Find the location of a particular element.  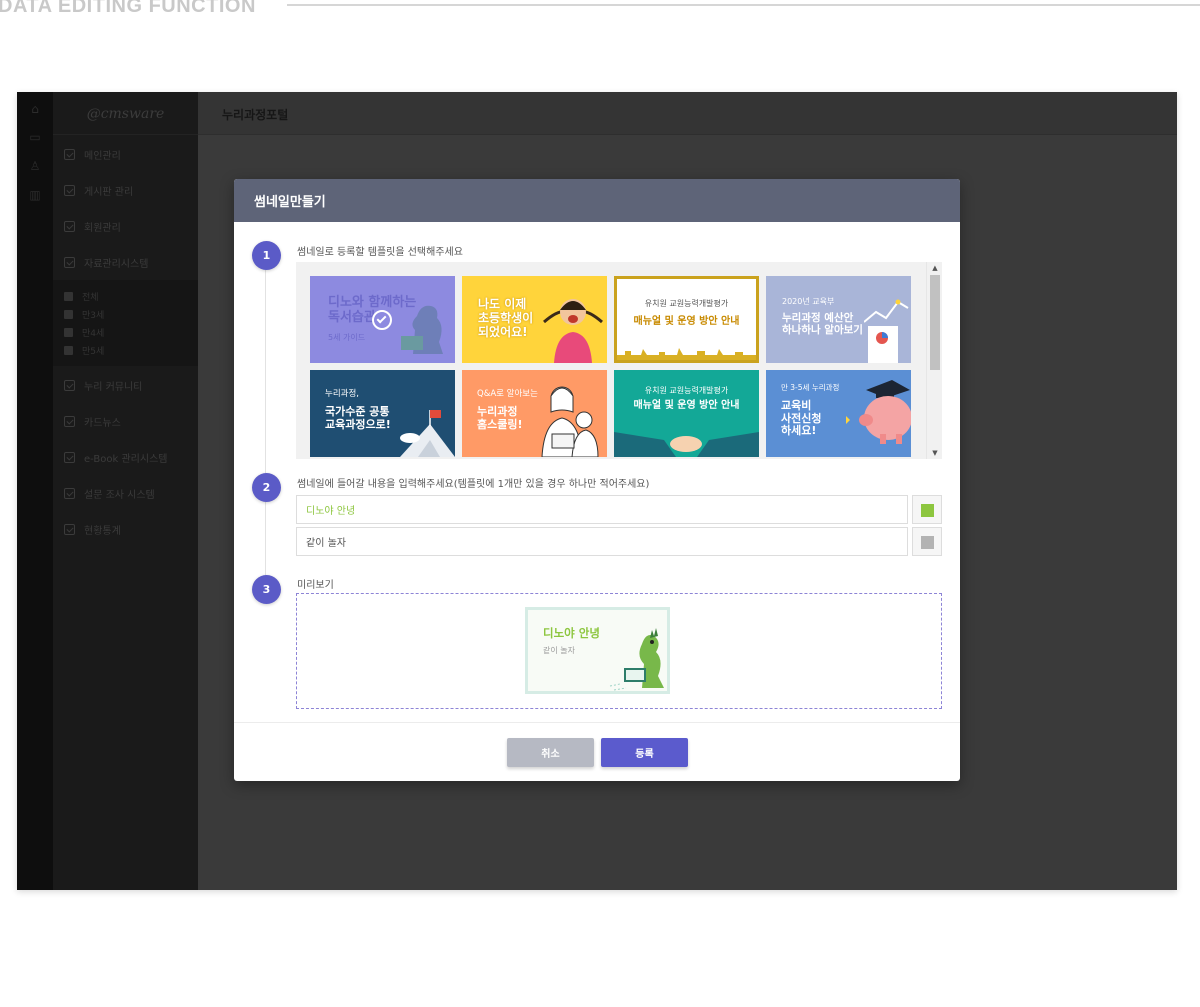

mother-child-reading-icon is located at coordinates (570, 421).